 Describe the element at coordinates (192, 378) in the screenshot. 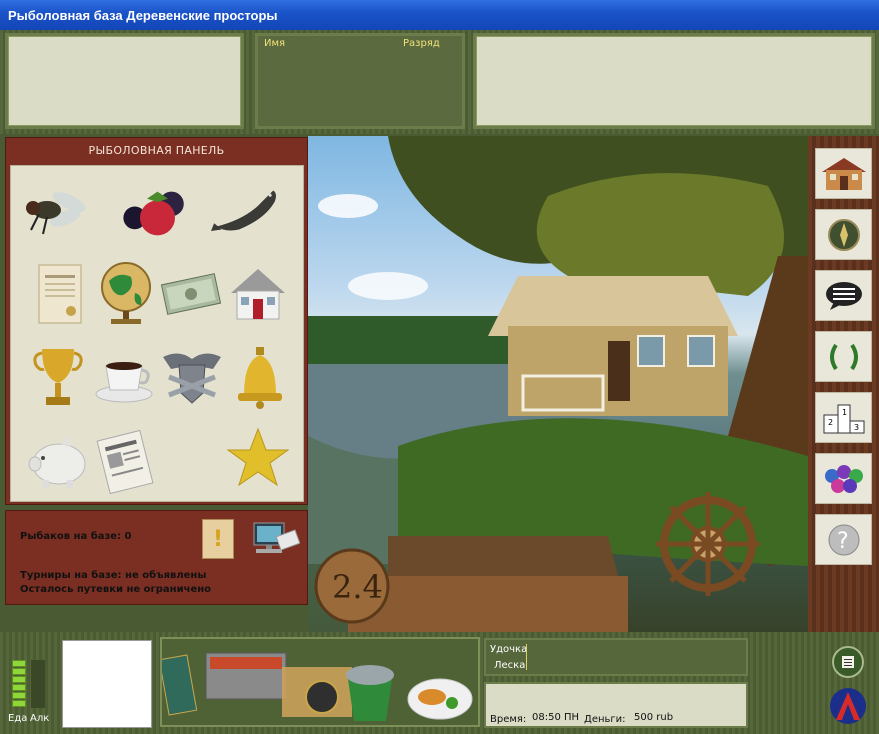

I see `eagle-crest-icon` at that location.